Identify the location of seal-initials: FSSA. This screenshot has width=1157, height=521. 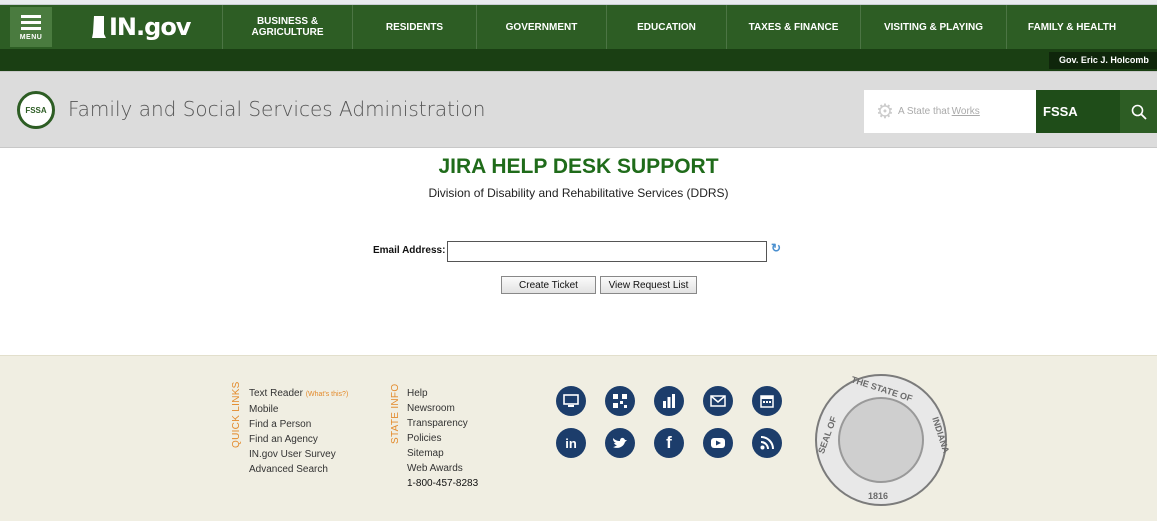
(36, 110).